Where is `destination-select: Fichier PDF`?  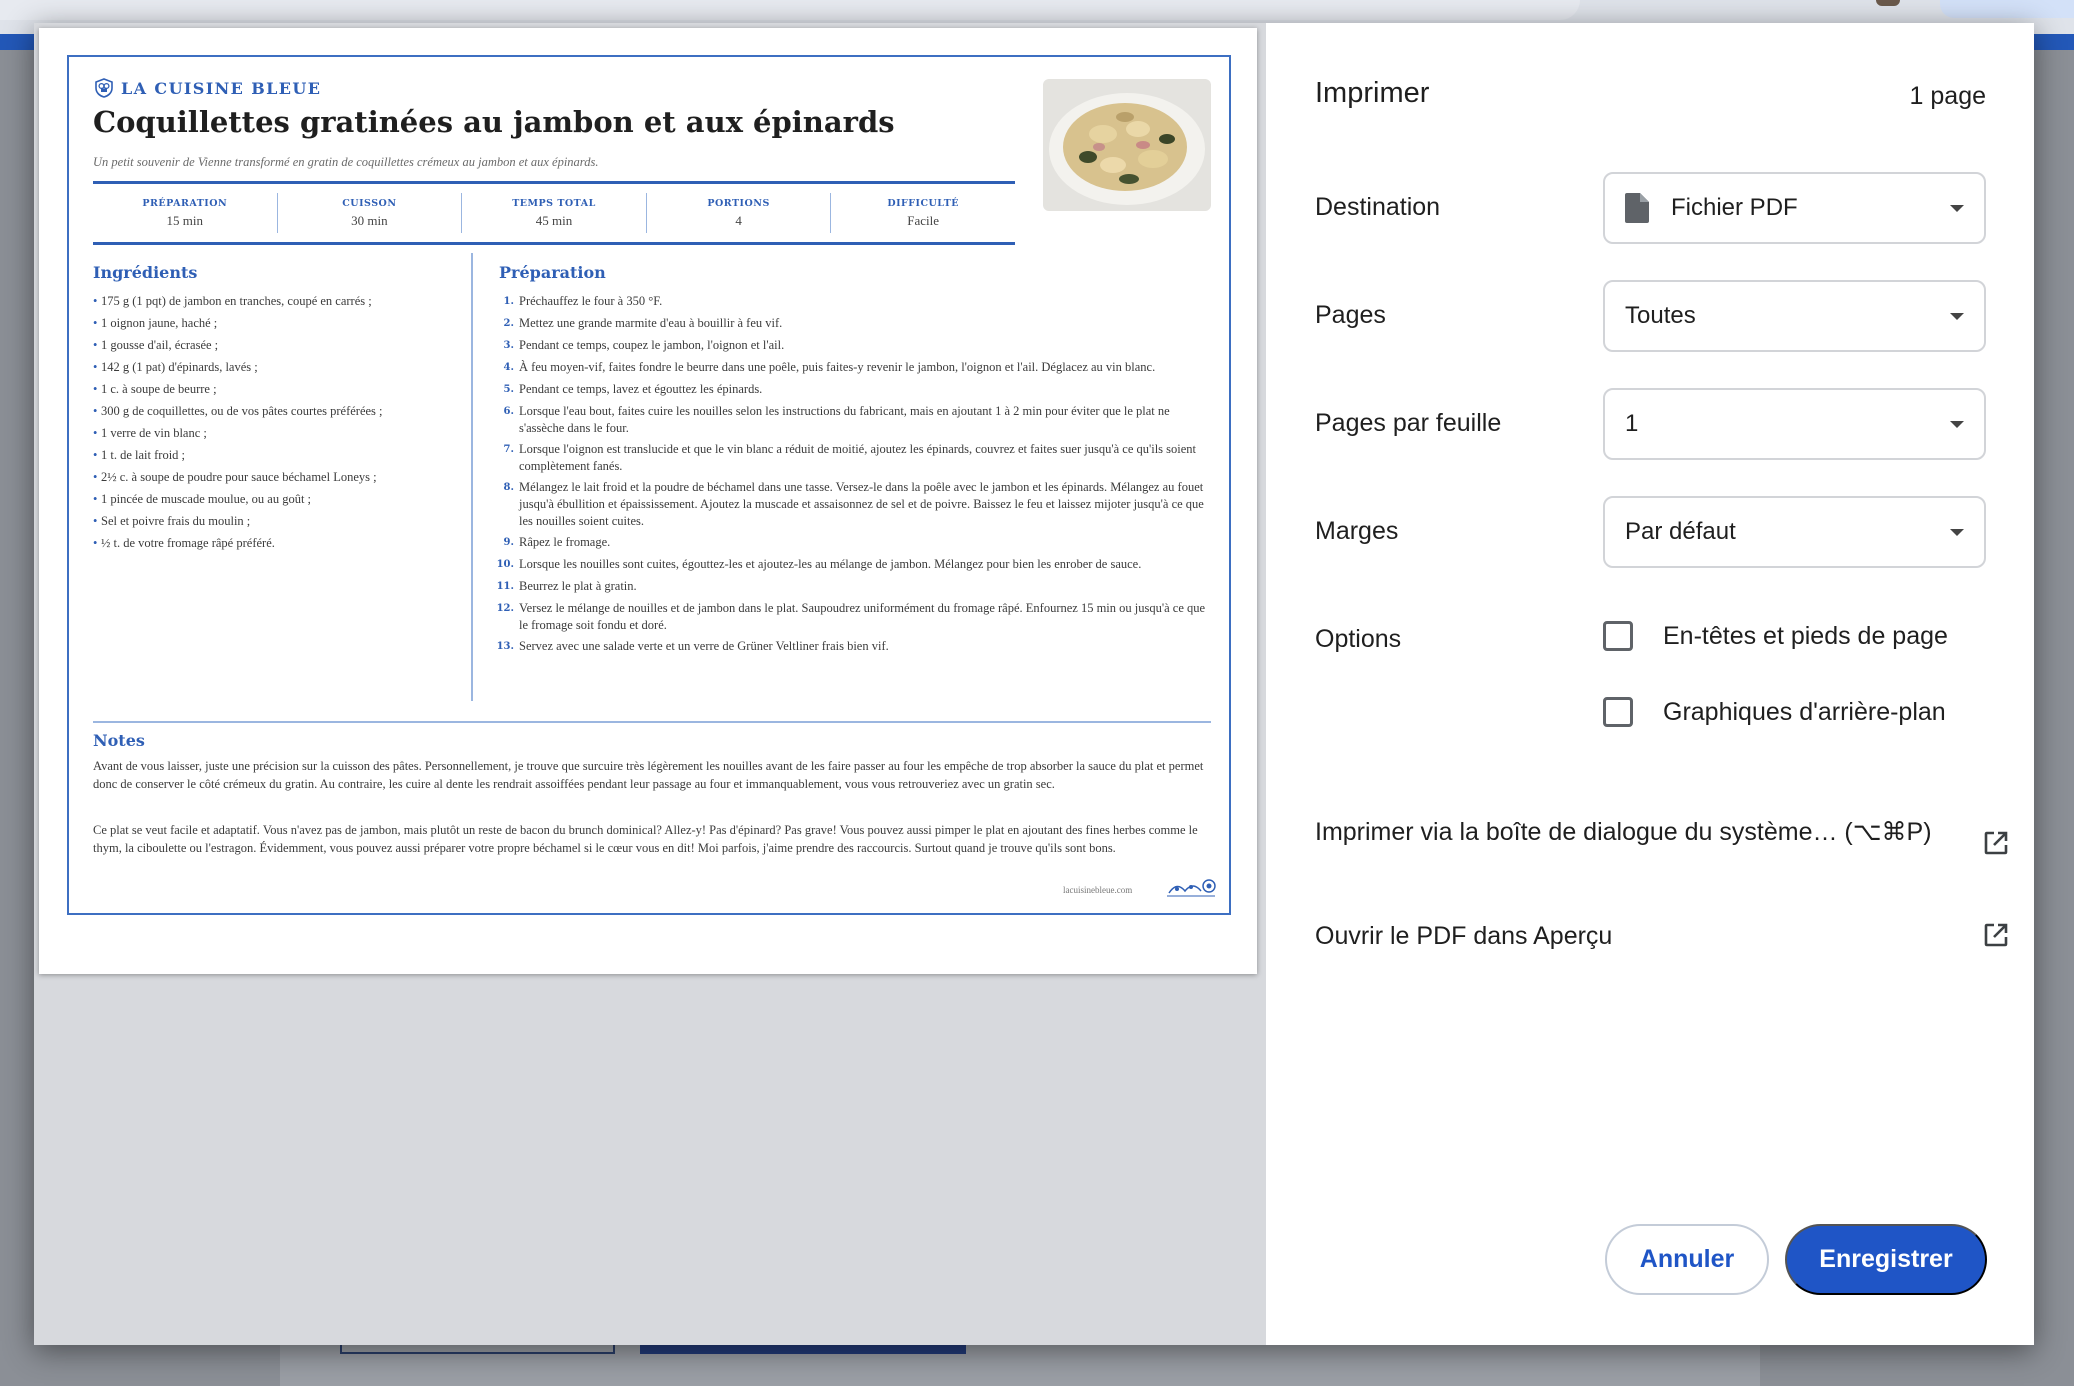
destination-select: Fichier PDF is located at coordinates (1794, 208).